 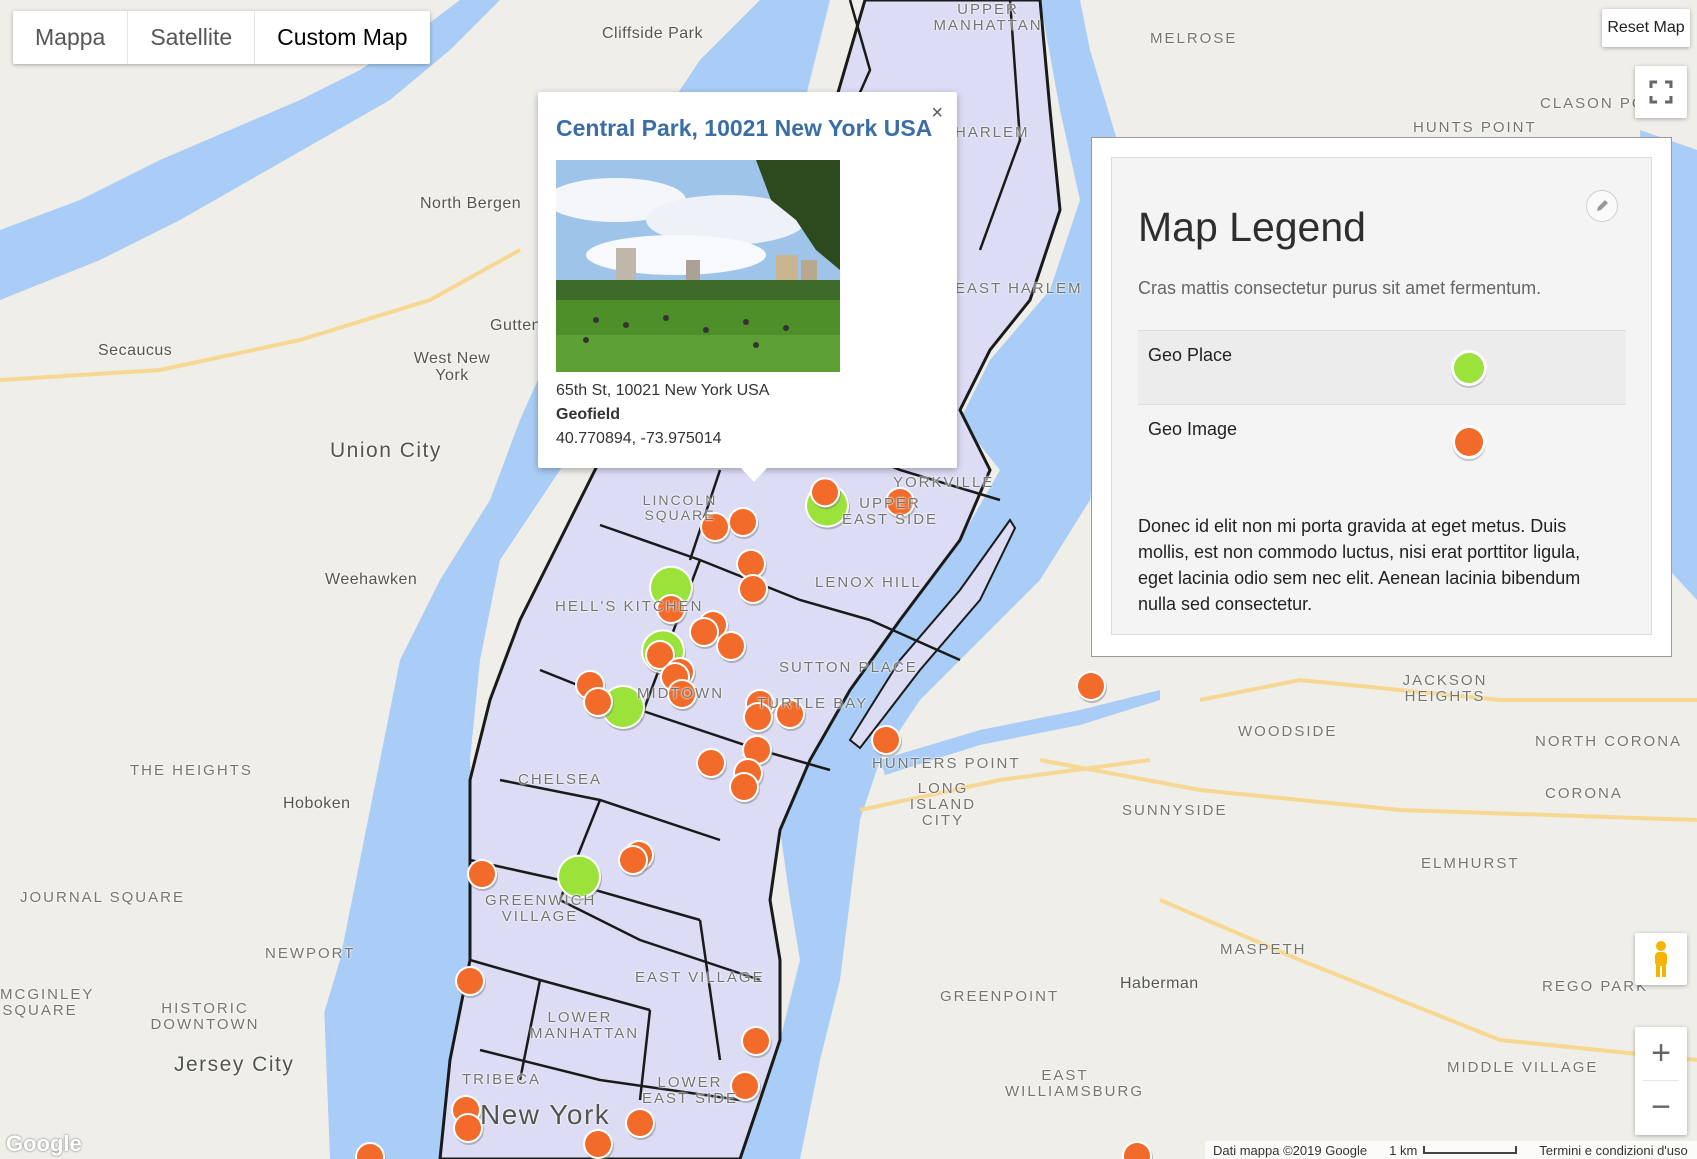 I want to click on map-type-control: Mappa Satellite Custom Map, so click(x=221, y=37).